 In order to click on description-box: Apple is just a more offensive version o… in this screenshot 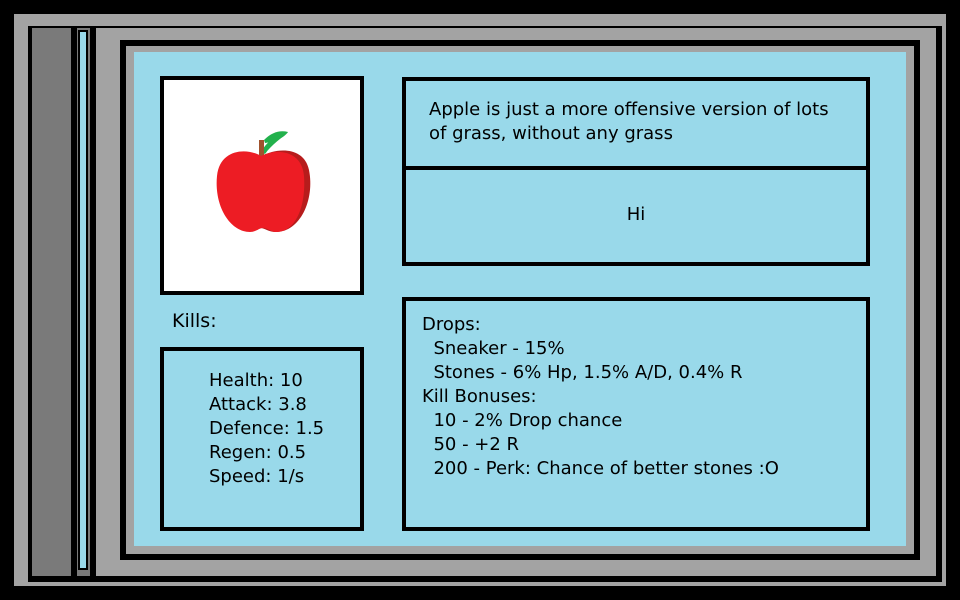, I will do `click(636, 123)`.